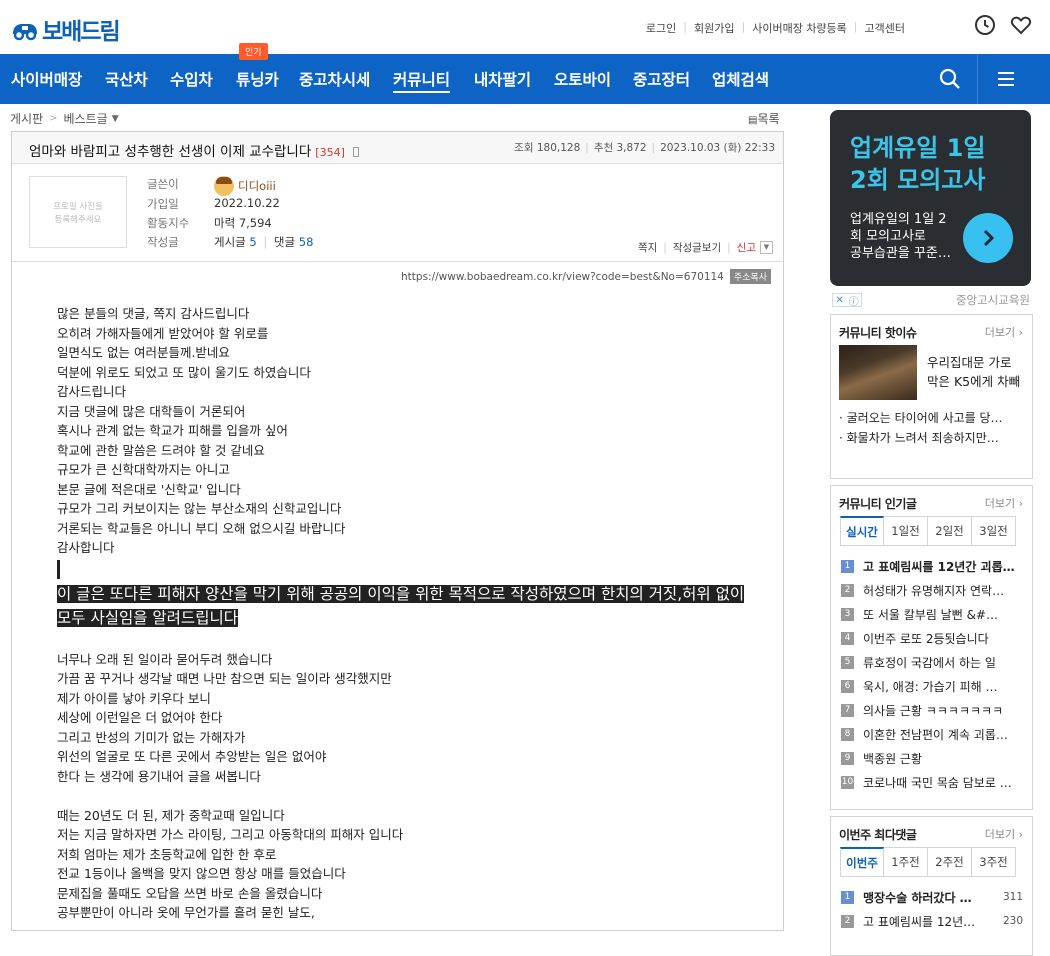  I want to click on popular-more: 더보기 ›, so click(1004, 503).